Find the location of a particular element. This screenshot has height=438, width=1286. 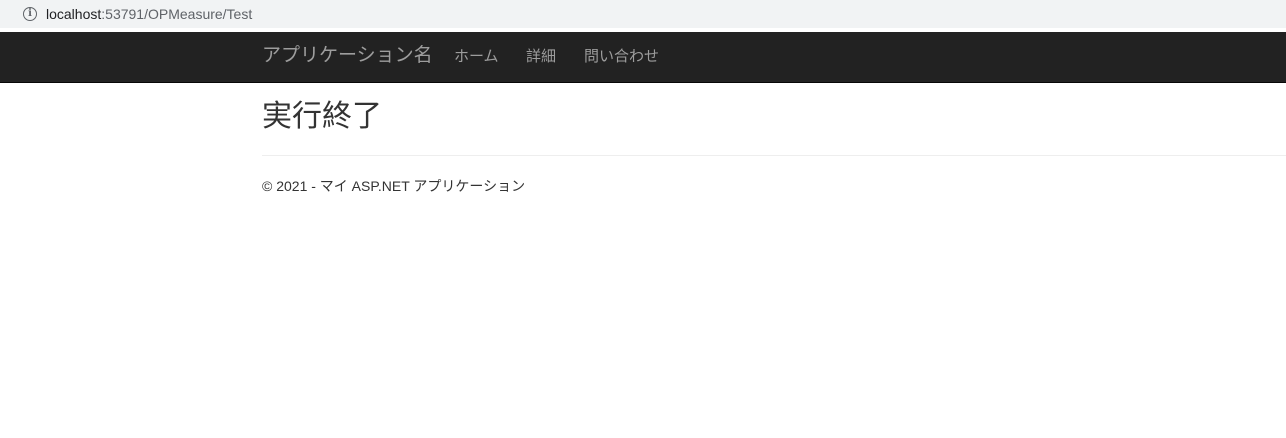

url-path: :53791/OPMeasure/Test is located at coordinates (177, 14).